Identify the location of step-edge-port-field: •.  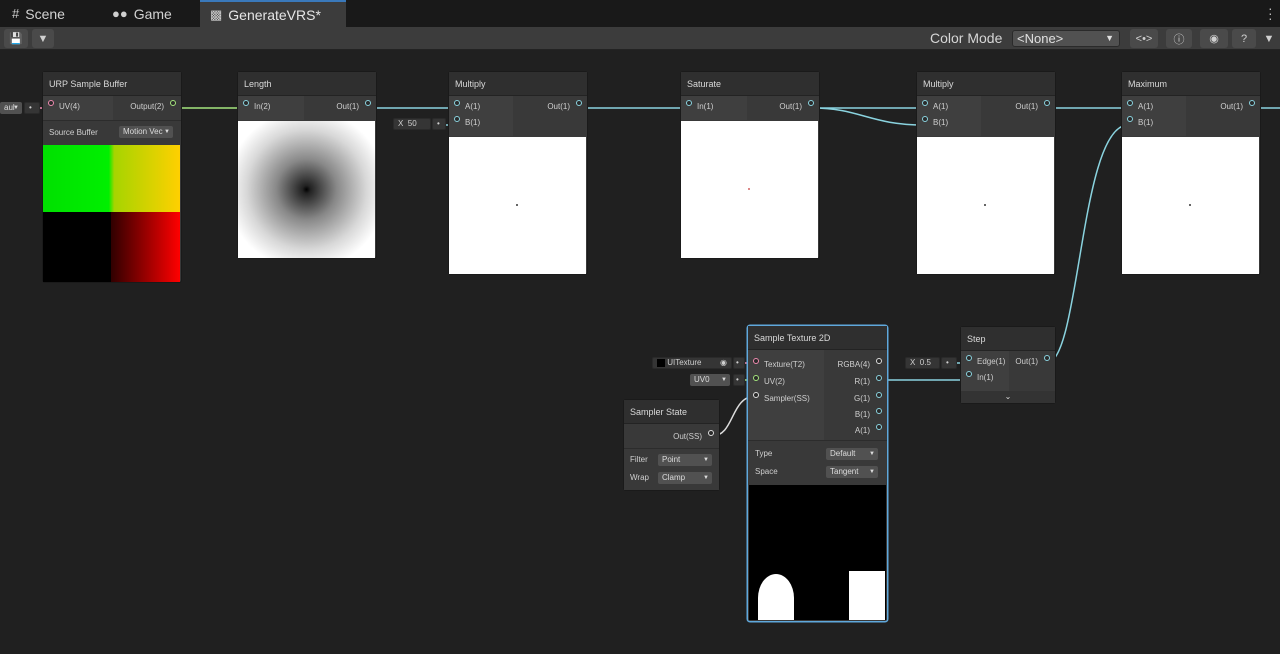
(949, 363).